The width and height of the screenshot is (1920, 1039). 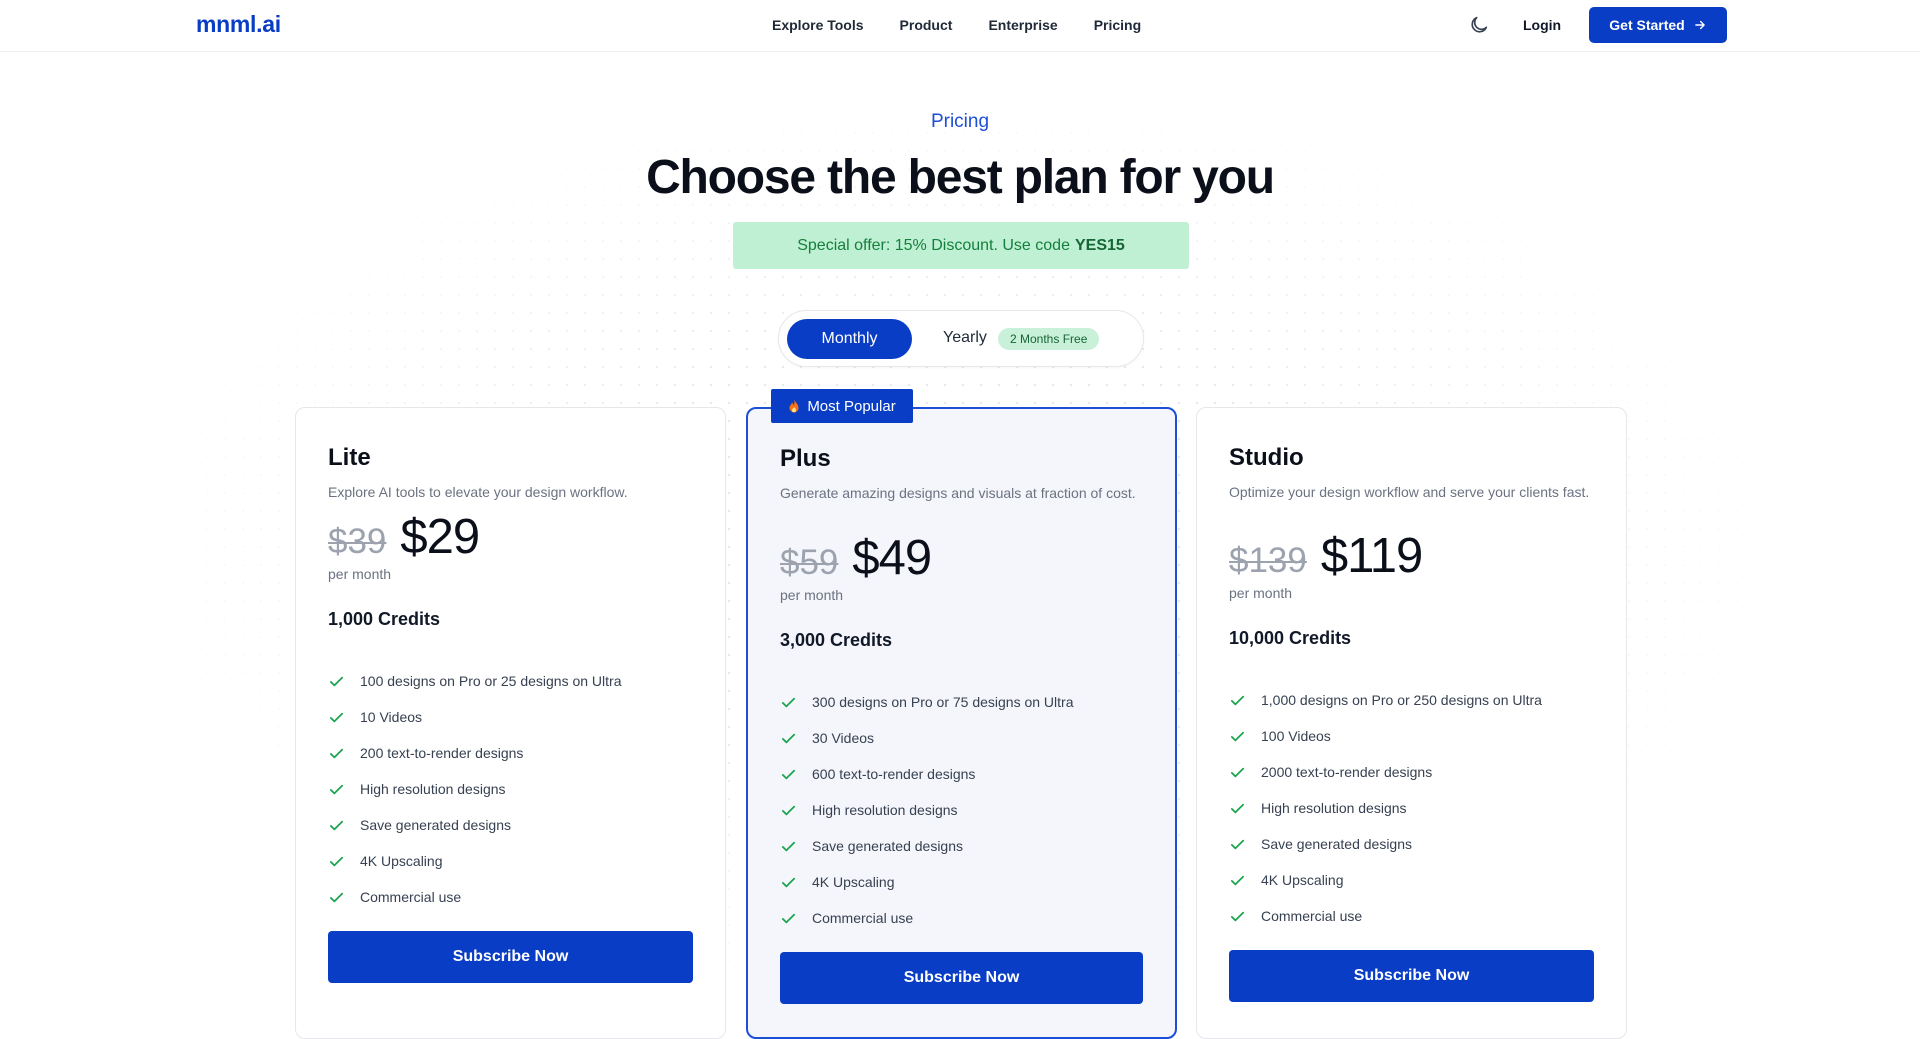 I want to click on feature-item: 30 Videos, so click(x=927, y=738).